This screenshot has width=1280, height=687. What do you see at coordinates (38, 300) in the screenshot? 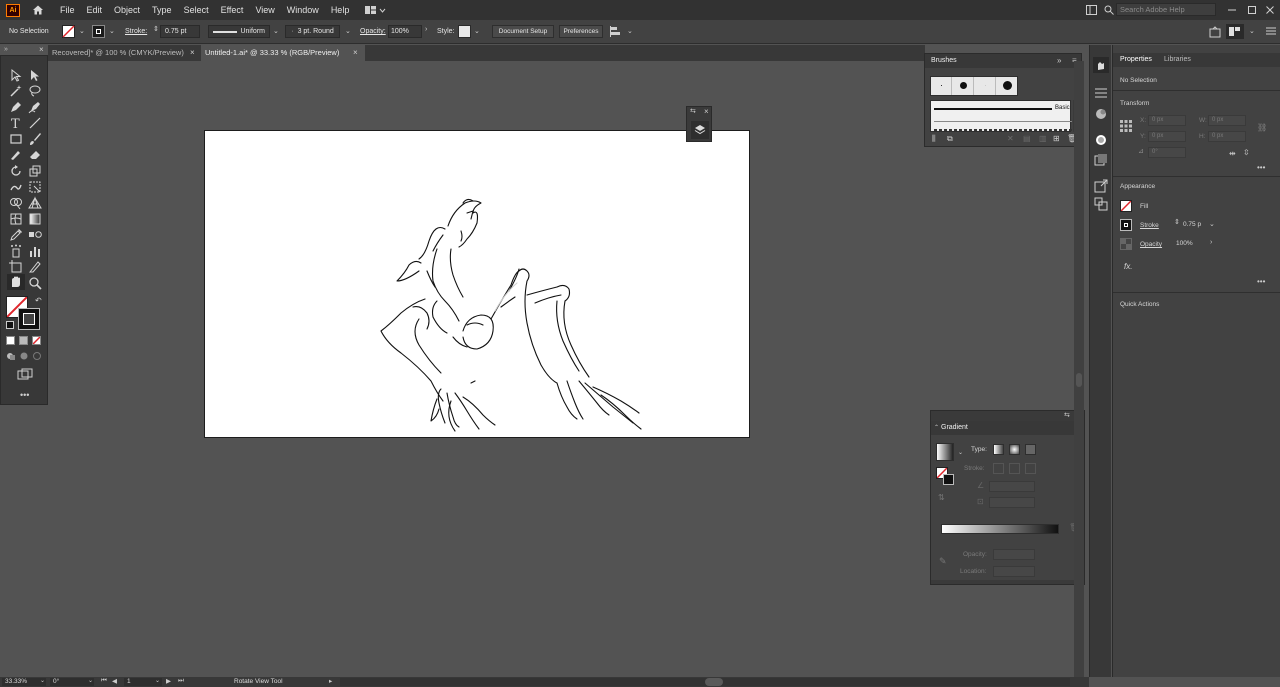
I see `swap-fill-stroke-icon: ↶` at bounding box center [38, 300].